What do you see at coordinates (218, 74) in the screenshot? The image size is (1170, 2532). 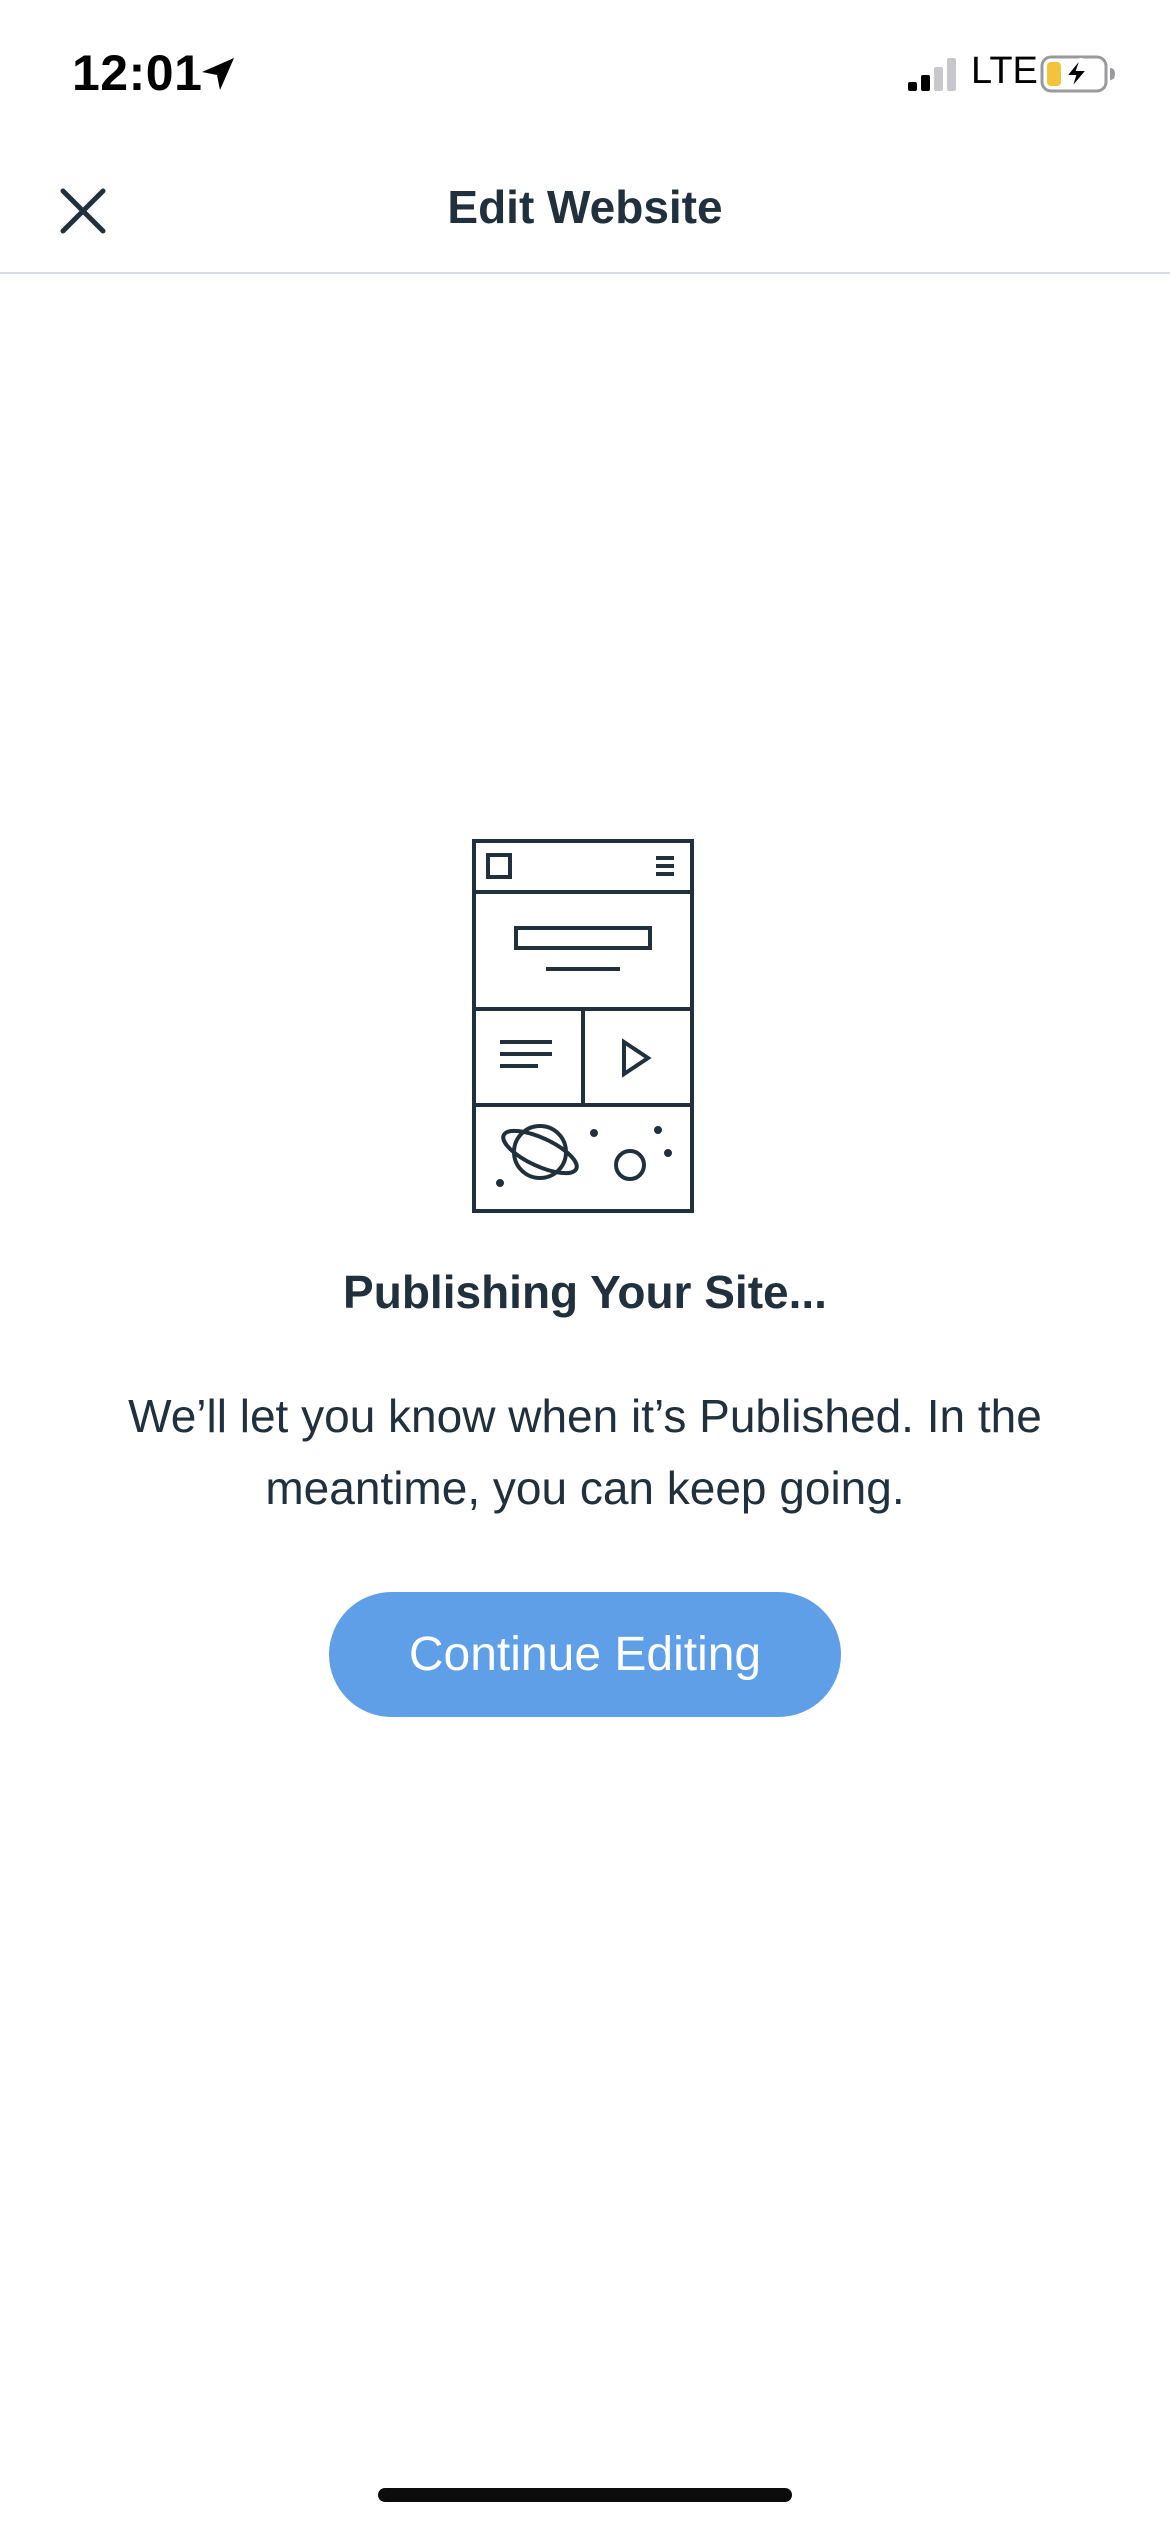 I see `location-arrow-icon` at bounding box center [218, 74].